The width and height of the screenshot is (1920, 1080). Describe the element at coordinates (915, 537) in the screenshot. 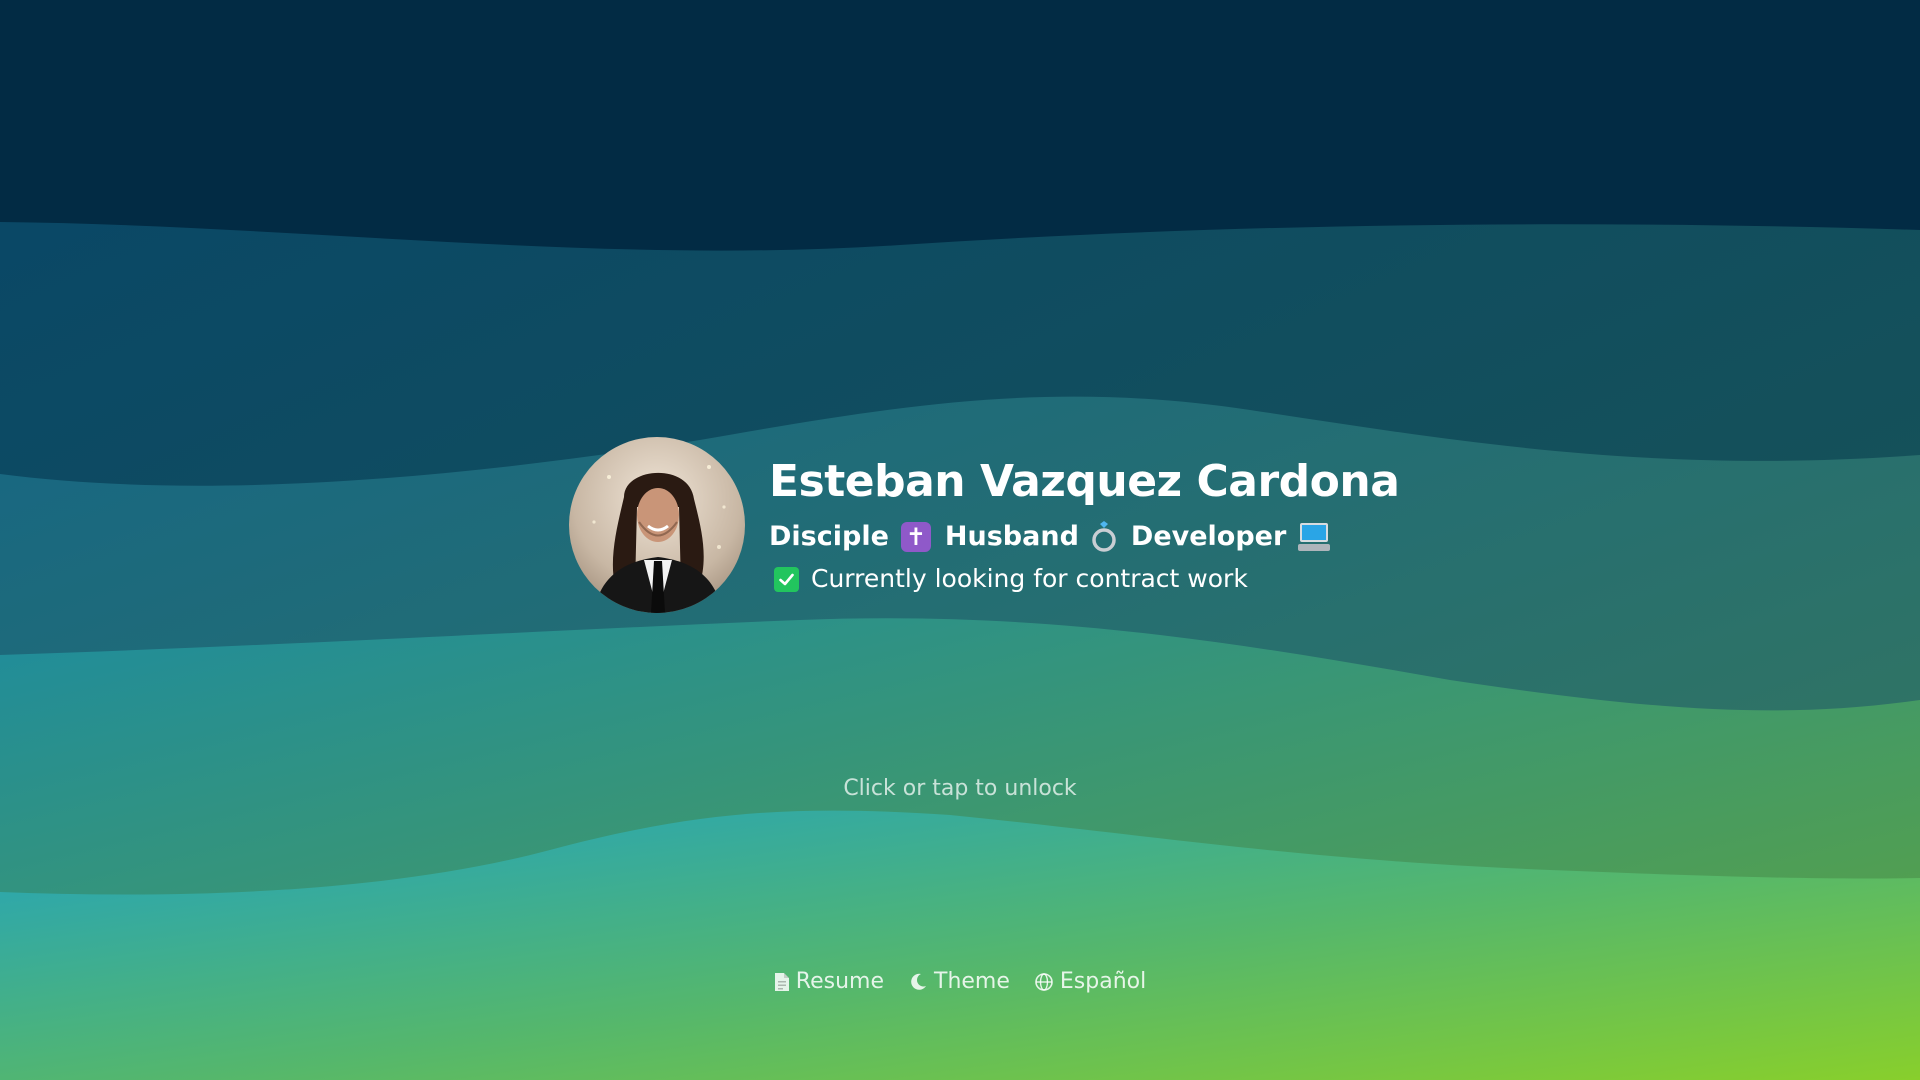

I see `cross-icon: ✝` at that location.